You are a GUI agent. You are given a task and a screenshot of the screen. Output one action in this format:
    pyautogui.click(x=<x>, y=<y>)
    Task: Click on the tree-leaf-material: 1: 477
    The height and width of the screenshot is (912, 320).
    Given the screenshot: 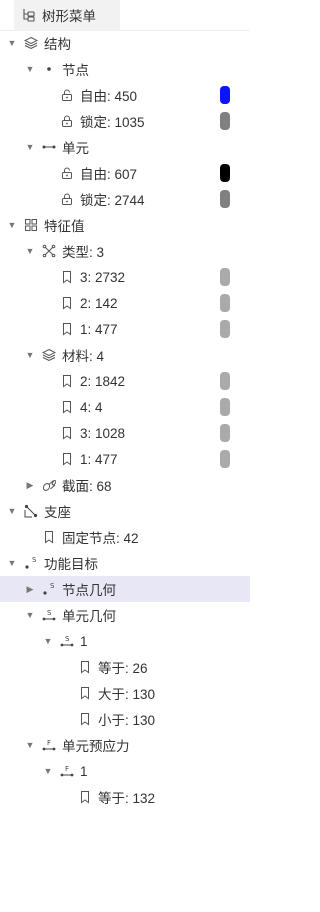 What is the action you would take?
    pyautogui.click(x=125, y=459)
    